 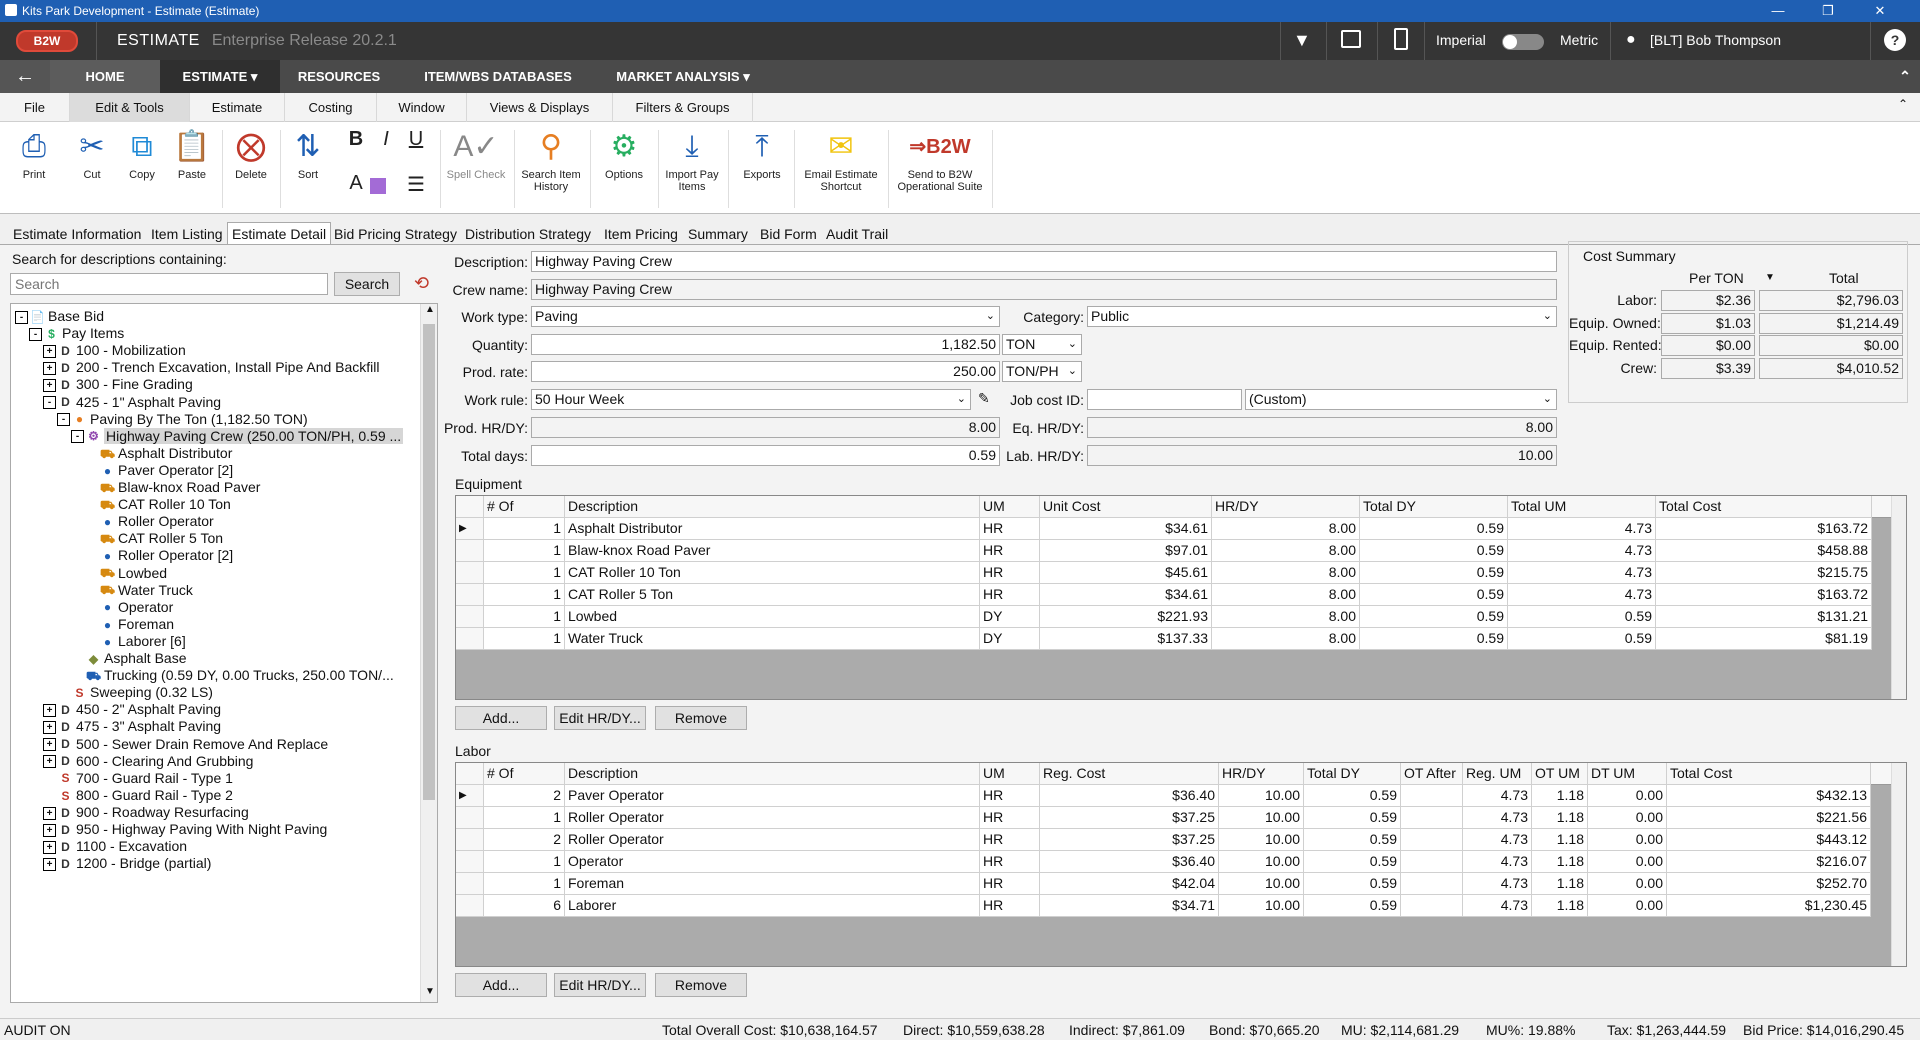 What do you see at coordinates (1831, 345) in the screenshot?
I see `cost-total-value: $0.00` at bounding box center [1831, 345].